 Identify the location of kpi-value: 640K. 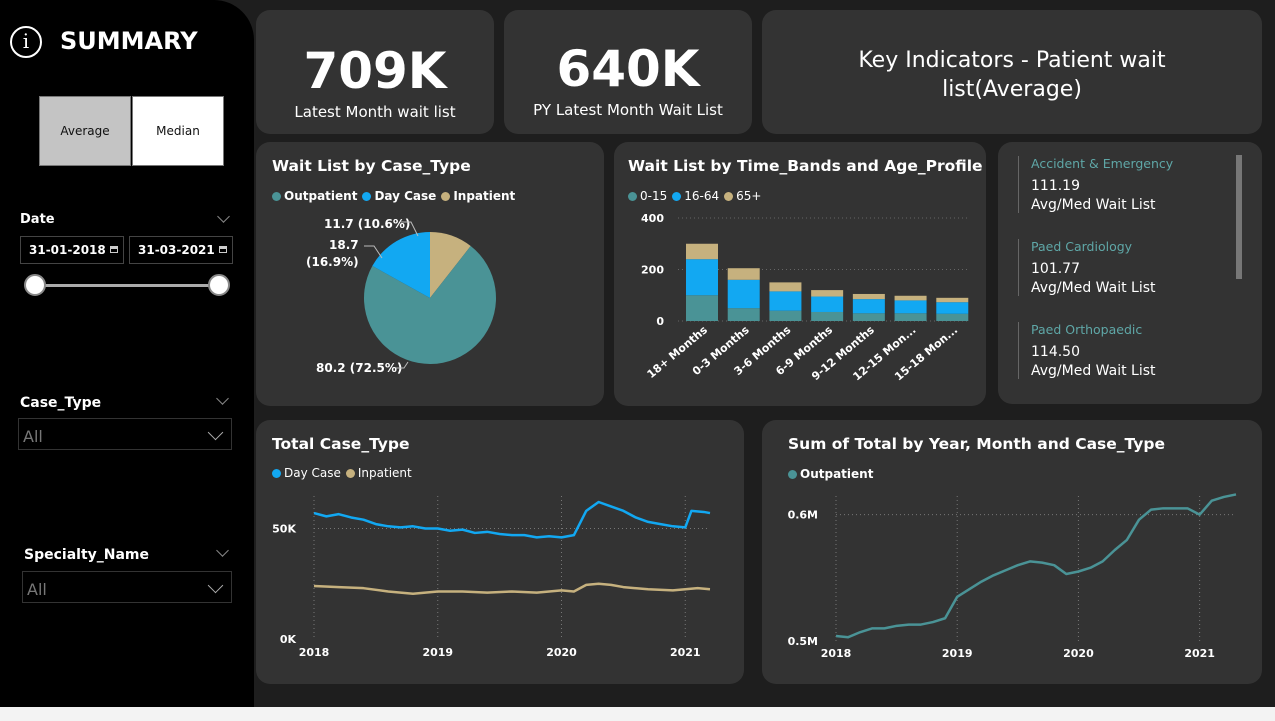
(628, 69).